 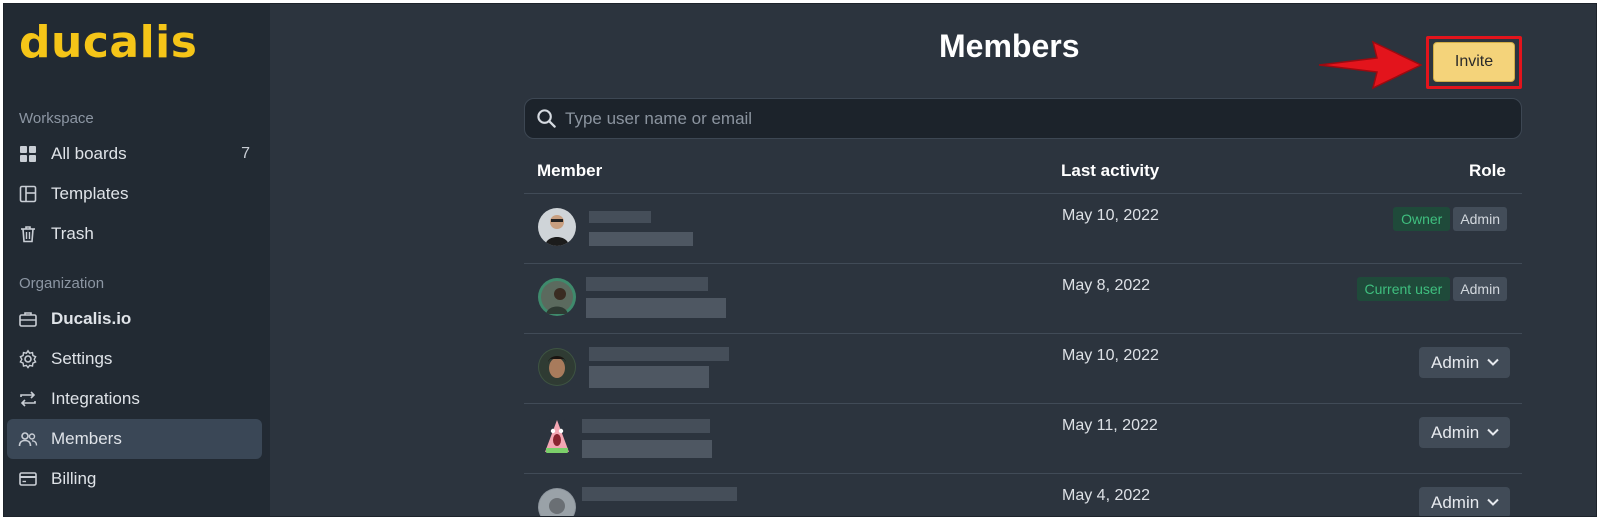 I want to click on sidebar-item-label: Trash, so click(x=72, y=233).